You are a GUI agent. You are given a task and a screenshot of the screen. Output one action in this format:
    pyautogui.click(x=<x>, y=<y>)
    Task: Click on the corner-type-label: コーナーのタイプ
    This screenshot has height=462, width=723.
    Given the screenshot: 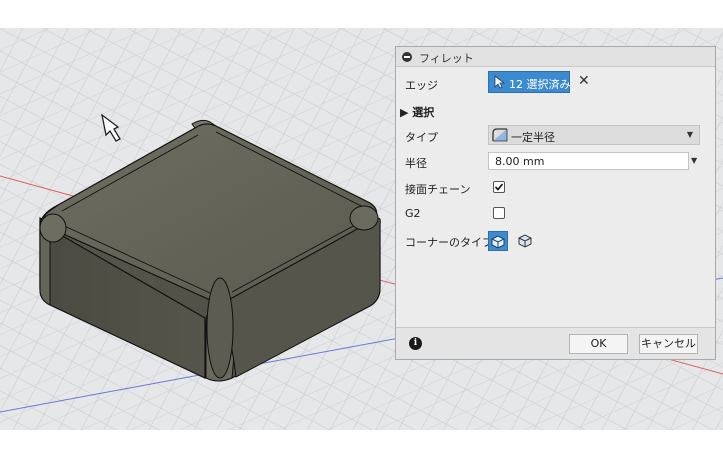 What is the action you would take?
    pyautogui.click(x=449, y=242)
    